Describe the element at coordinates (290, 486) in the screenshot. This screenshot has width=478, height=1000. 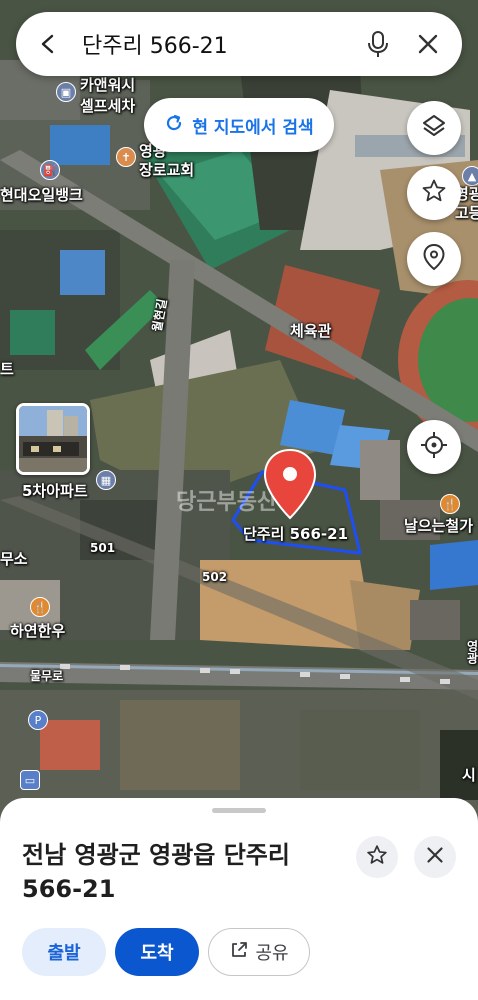
I see `location-pin-marker` at that location.